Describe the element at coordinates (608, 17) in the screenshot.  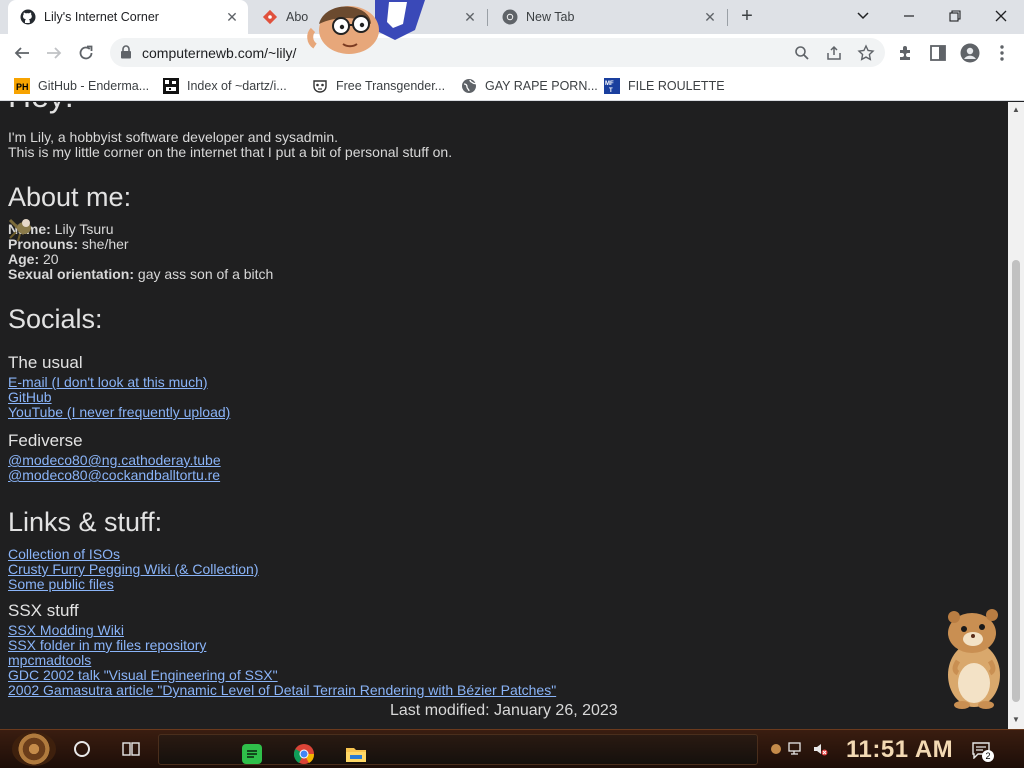
I see `tab-new-tab: New Tab ✕` at that location.